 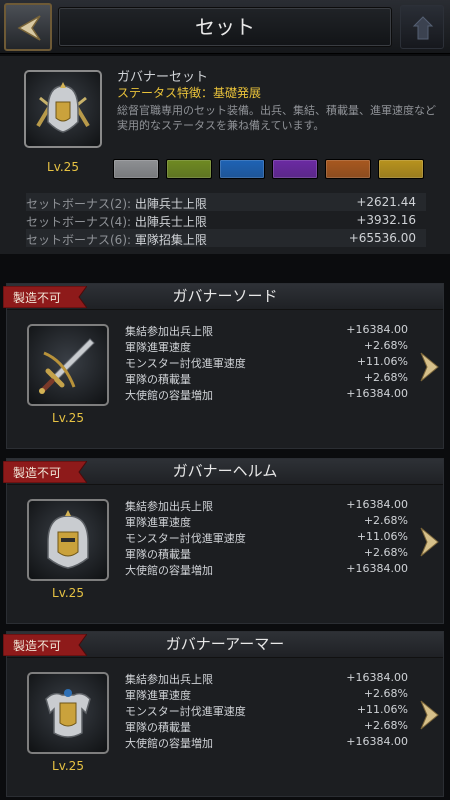 I want to click on set-bonus-value: +65536.00, so click(x=382, y=238).